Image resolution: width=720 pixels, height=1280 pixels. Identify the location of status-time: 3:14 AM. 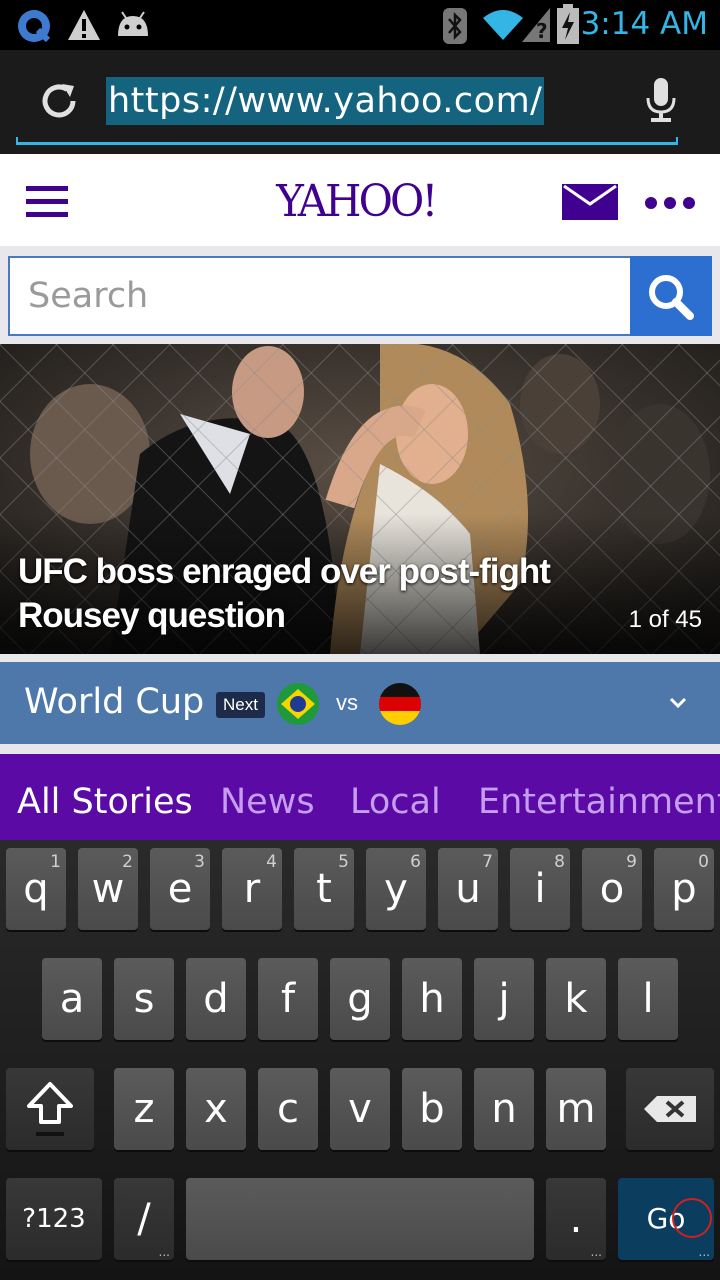
(644, 24).